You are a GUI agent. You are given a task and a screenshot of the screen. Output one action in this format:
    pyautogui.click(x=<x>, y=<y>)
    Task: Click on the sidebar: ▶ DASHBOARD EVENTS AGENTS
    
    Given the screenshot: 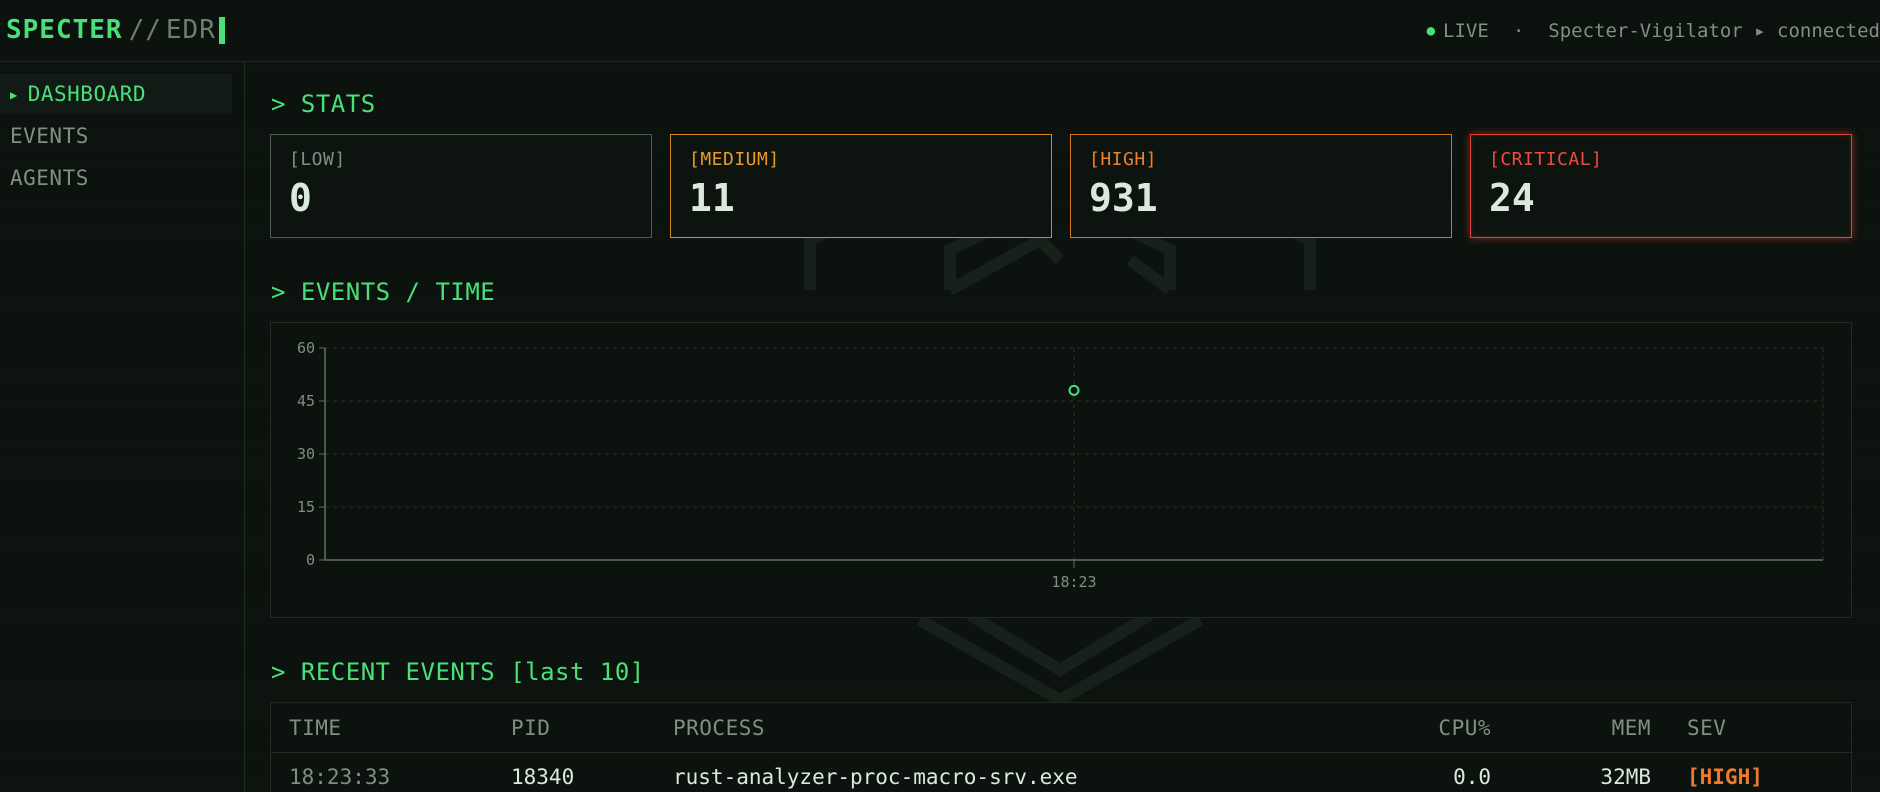 What is the action you would take?
    pyautogui.click(x=122, y=427)
    